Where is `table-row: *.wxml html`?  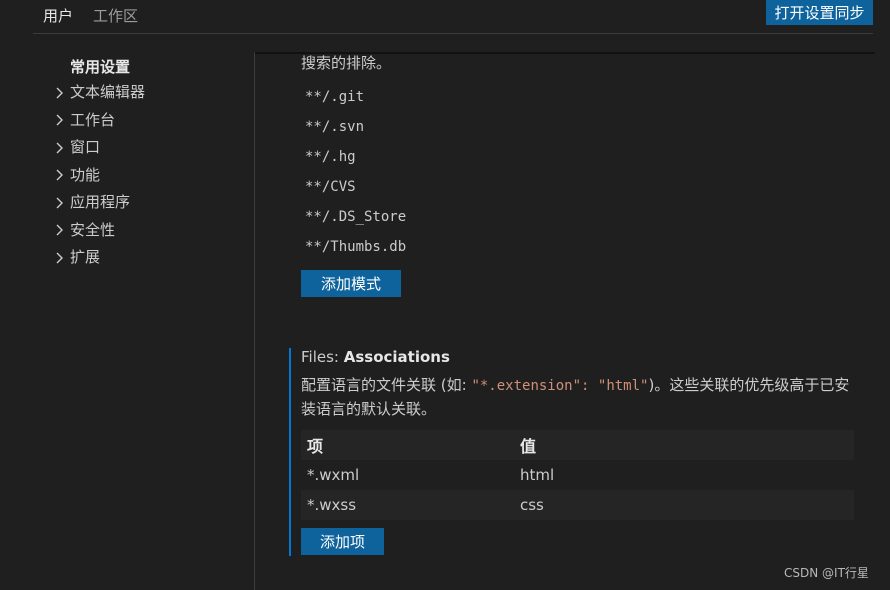 table-row: *.wxml html is located at coordinates (577, 475).